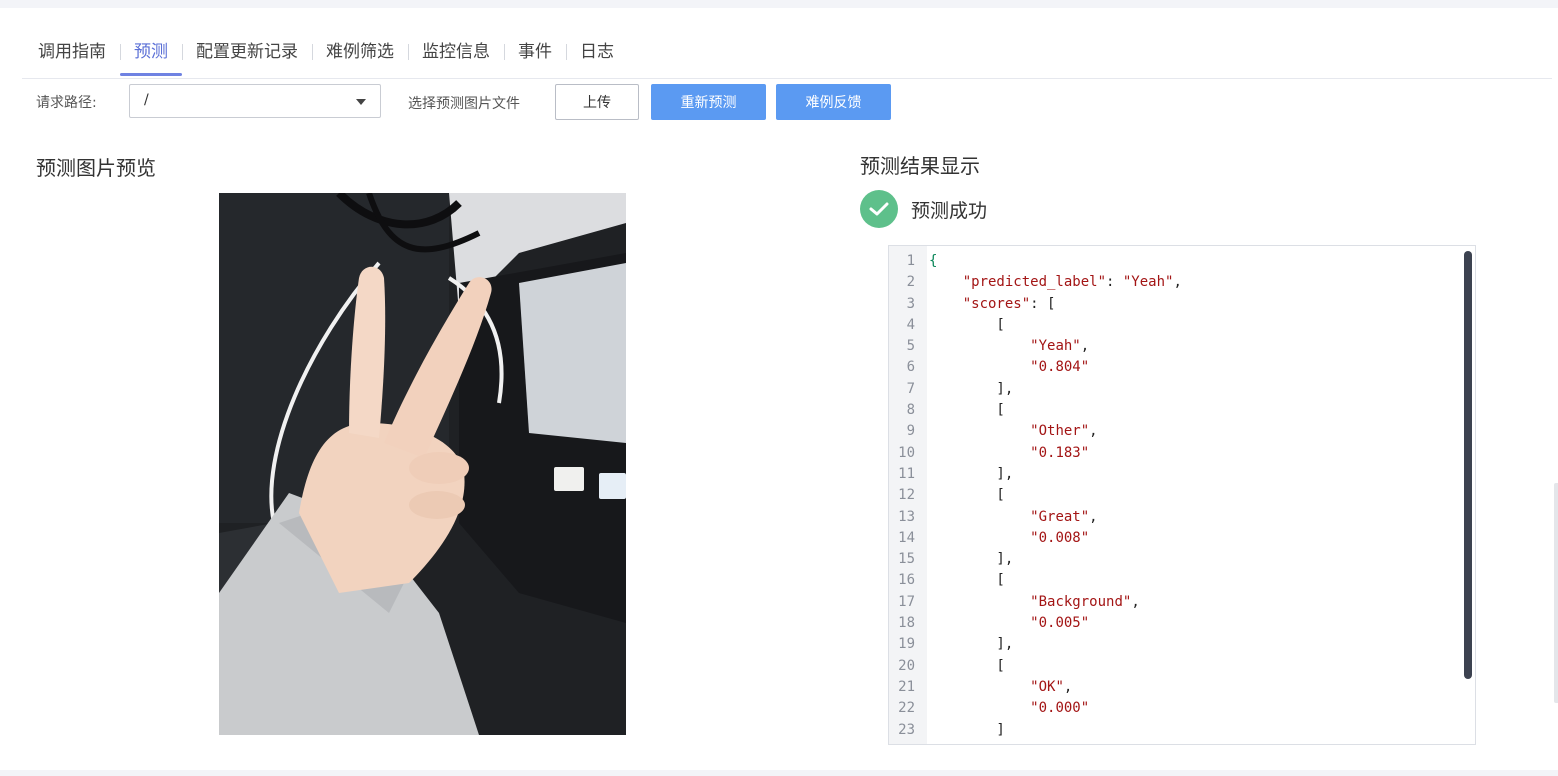 This screenshot has height=776, width=1558. Describe the element at coordinates (906, 665) in the screenshot. I see `line-number: 20` at that location.